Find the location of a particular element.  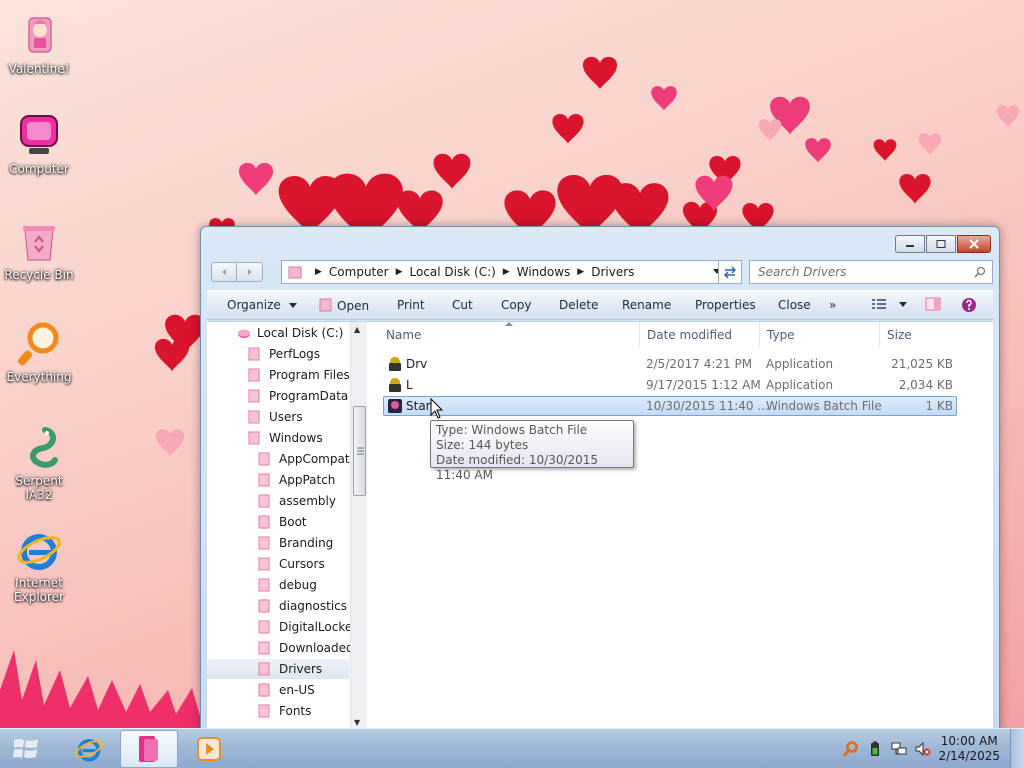

tree-item-cursors: Cursors is located at coordinates (291, 564).